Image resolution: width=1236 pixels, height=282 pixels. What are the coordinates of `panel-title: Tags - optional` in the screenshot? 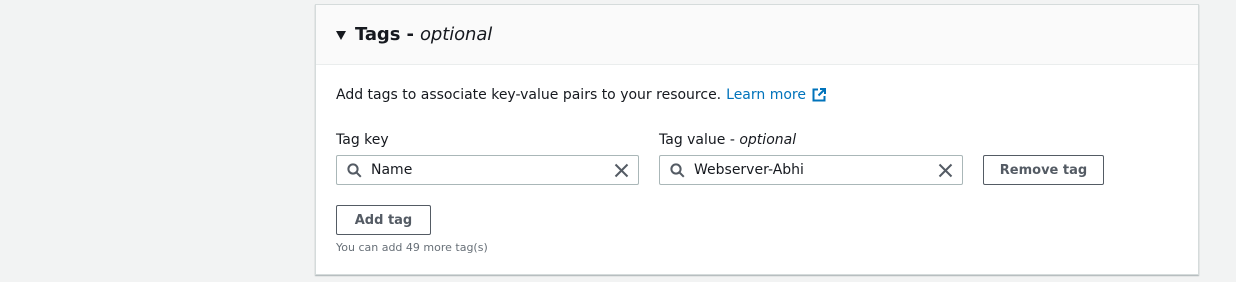 It's located at (423, 34).